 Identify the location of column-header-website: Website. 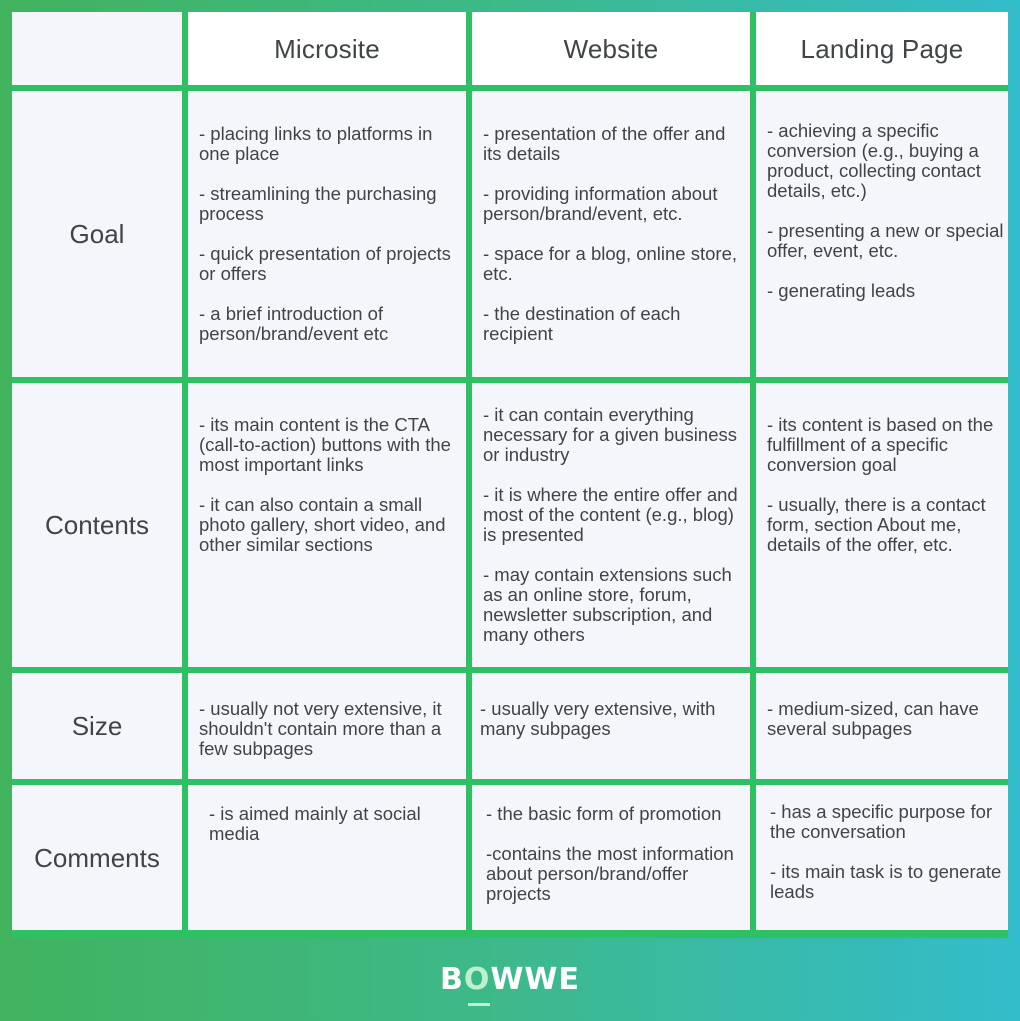
(611, 48).